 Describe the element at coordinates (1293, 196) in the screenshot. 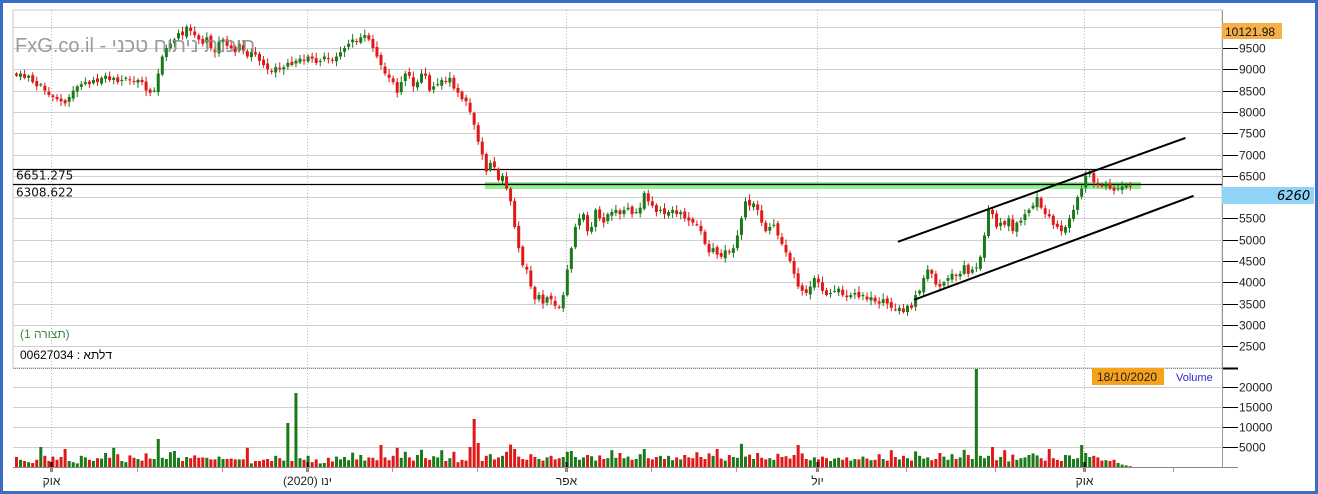

I see `last-price-label: 6260` at that location.